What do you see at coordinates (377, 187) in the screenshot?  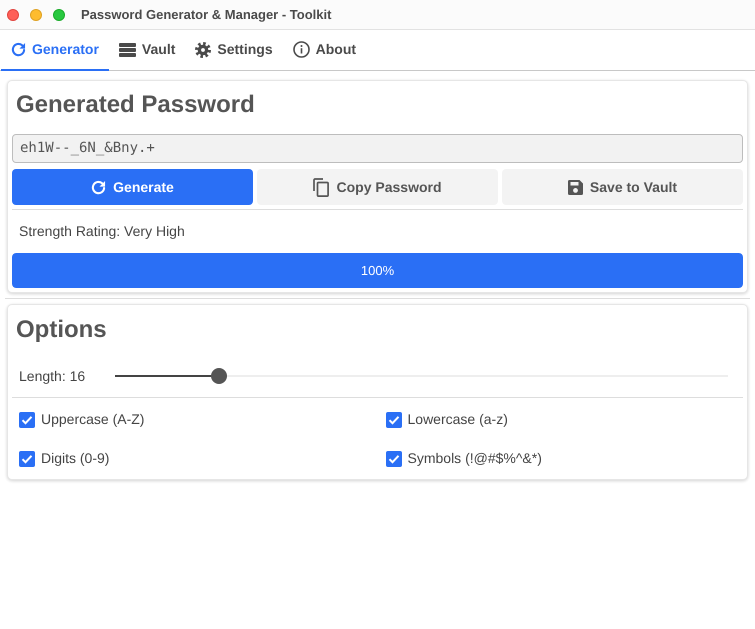 I see `copy-button: Copy Password` at bounding box center [377, 187].